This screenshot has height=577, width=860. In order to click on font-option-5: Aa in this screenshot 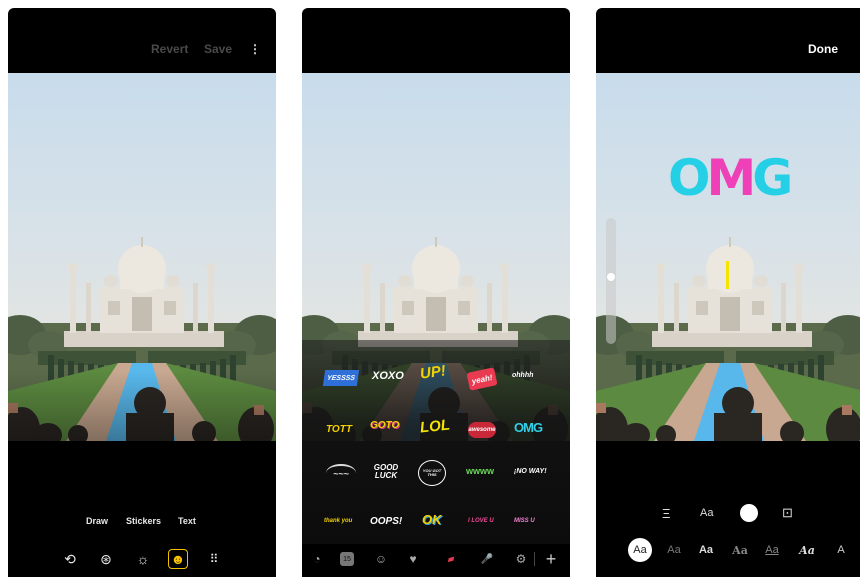, I will do `click(772, 550)`.